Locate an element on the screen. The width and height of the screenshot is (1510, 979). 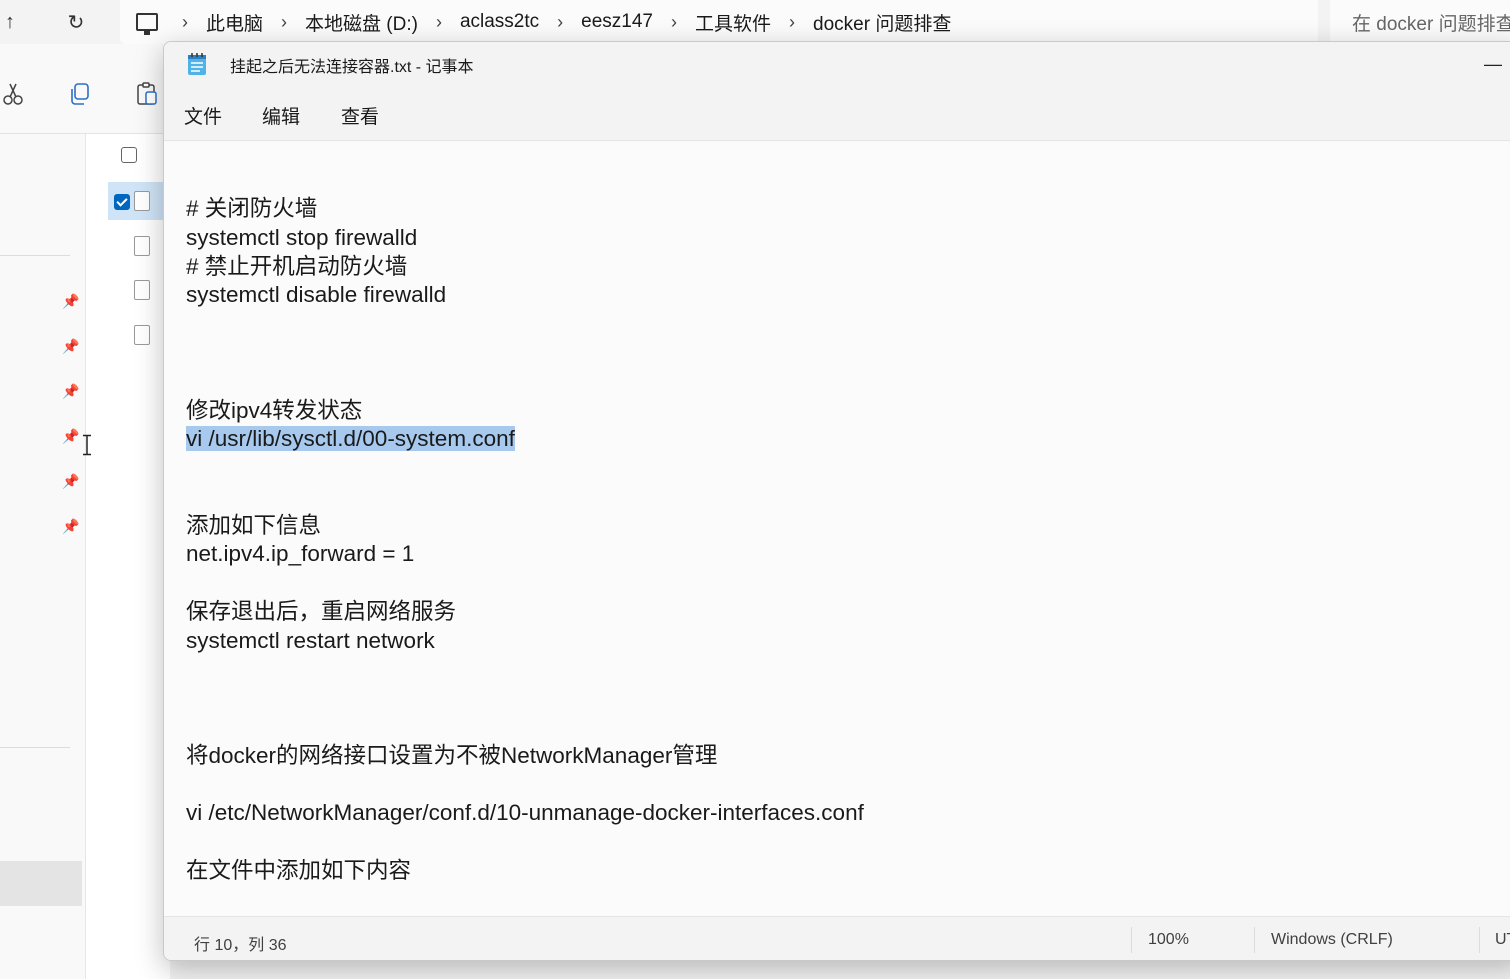
sidebar-item-selected is located at coordinates (41, 883).